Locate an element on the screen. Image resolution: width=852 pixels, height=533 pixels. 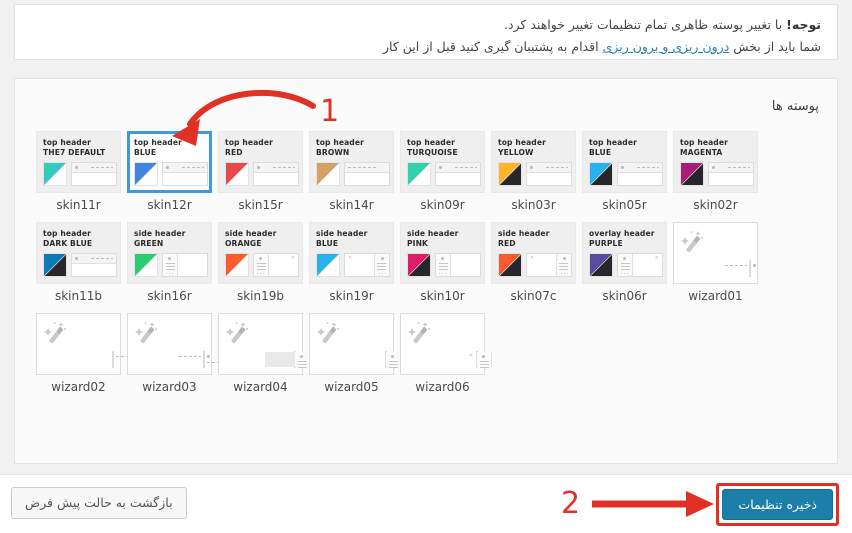
skin-card-skin10r: side header PINK is located at coordinates (442, 253).